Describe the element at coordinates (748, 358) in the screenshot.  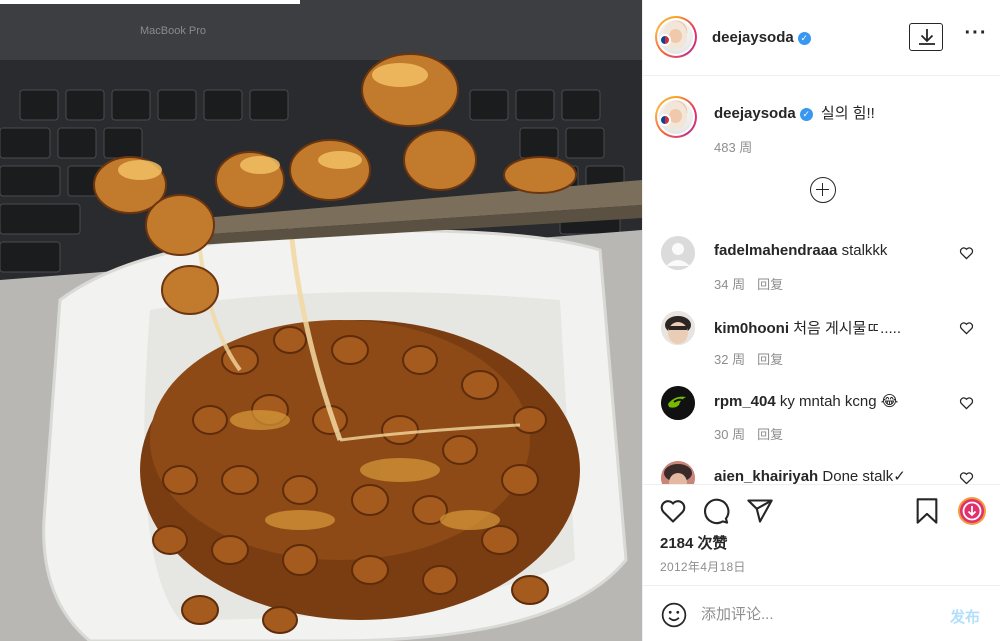
I see `comment-meta: 32 周回复` at that location.